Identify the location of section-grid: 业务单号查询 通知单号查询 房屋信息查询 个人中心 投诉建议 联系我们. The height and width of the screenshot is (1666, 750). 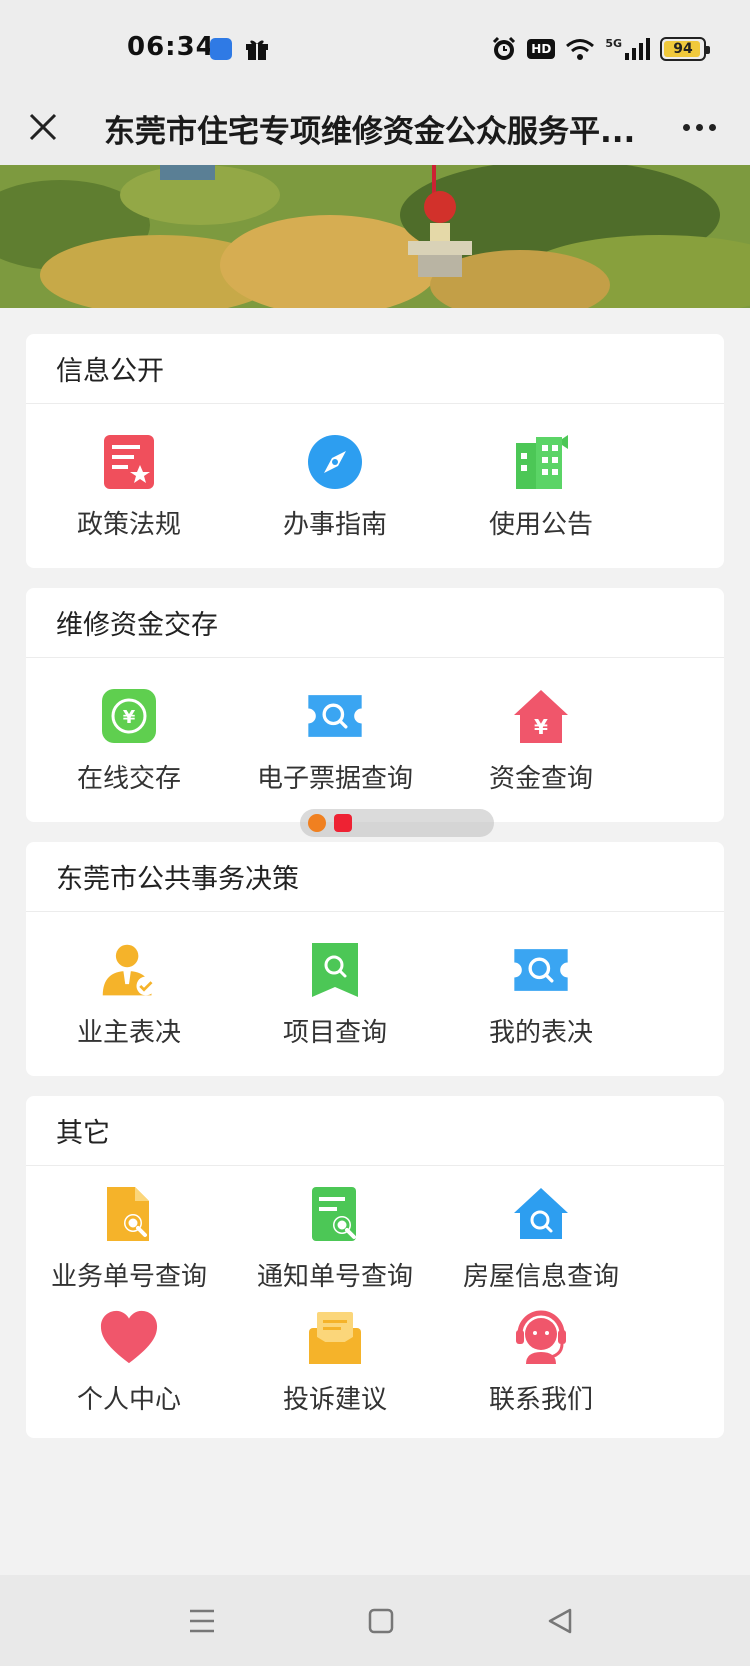
(375, 1291).